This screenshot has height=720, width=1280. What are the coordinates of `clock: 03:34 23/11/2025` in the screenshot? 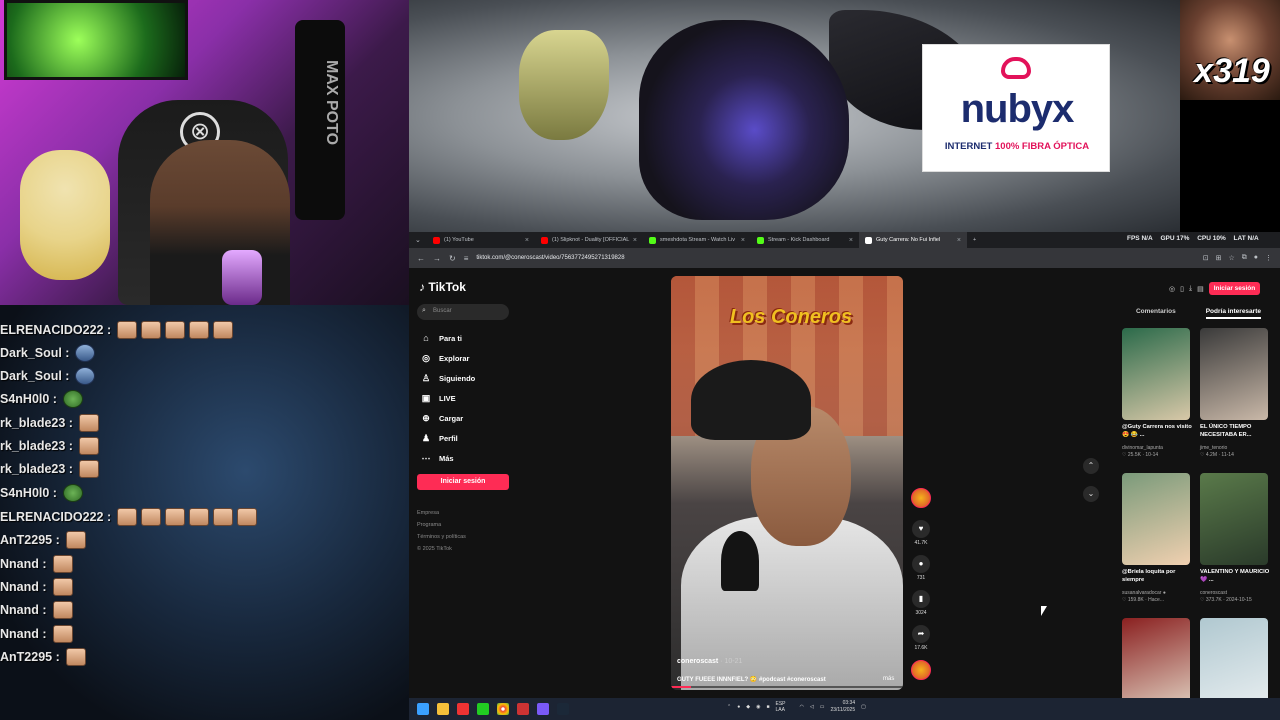 It's located at (842, 706).